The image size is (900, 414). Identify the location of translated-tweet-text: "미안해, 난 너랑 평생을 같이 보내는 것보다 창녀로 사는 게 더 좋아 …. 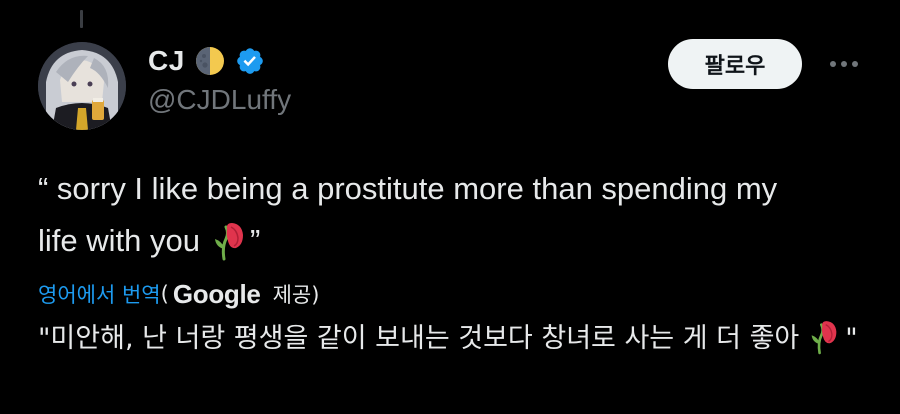
(448, 339).